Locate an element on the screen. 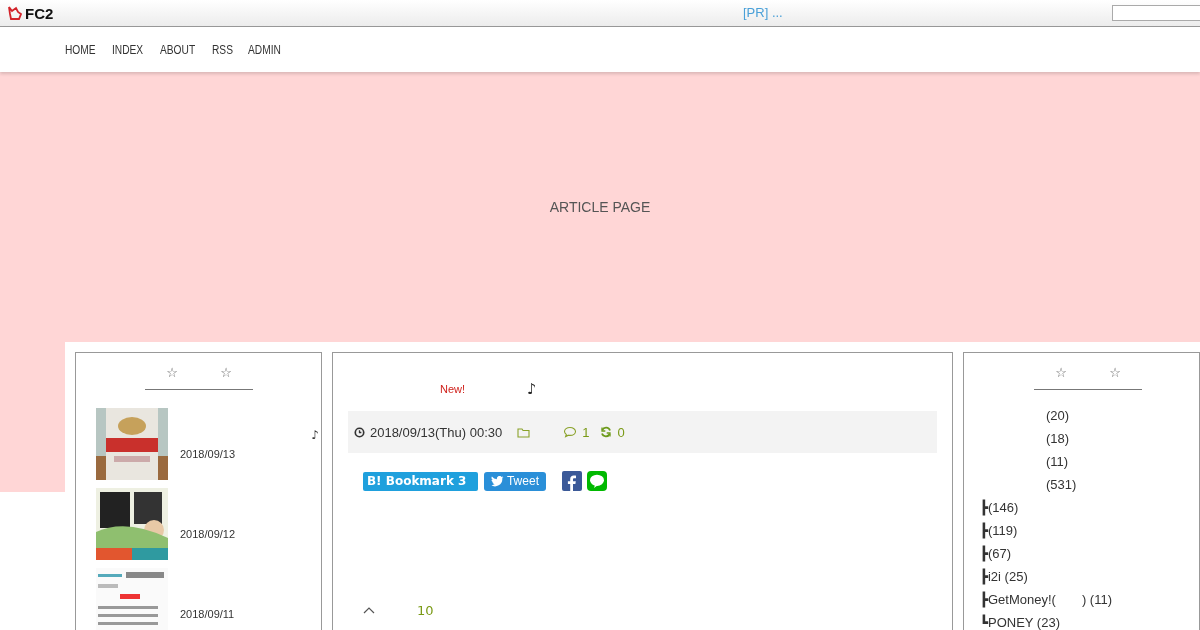 Image resolution: width=1200 pixels, height=630 pixels. header-title: ARTICLE PAGE is located at coordinates (600, 207).